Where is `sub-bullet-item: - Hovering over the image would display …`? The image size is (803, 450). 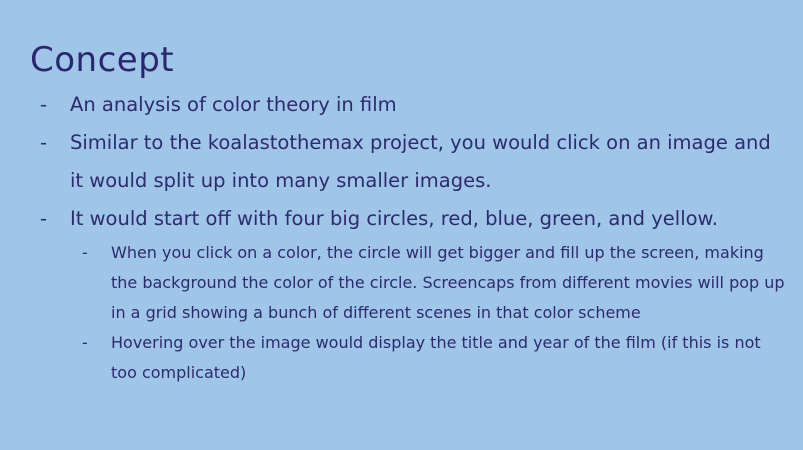 sub-bullet-item: - Hovering over the image would display … is located at coordinates (411, 358).